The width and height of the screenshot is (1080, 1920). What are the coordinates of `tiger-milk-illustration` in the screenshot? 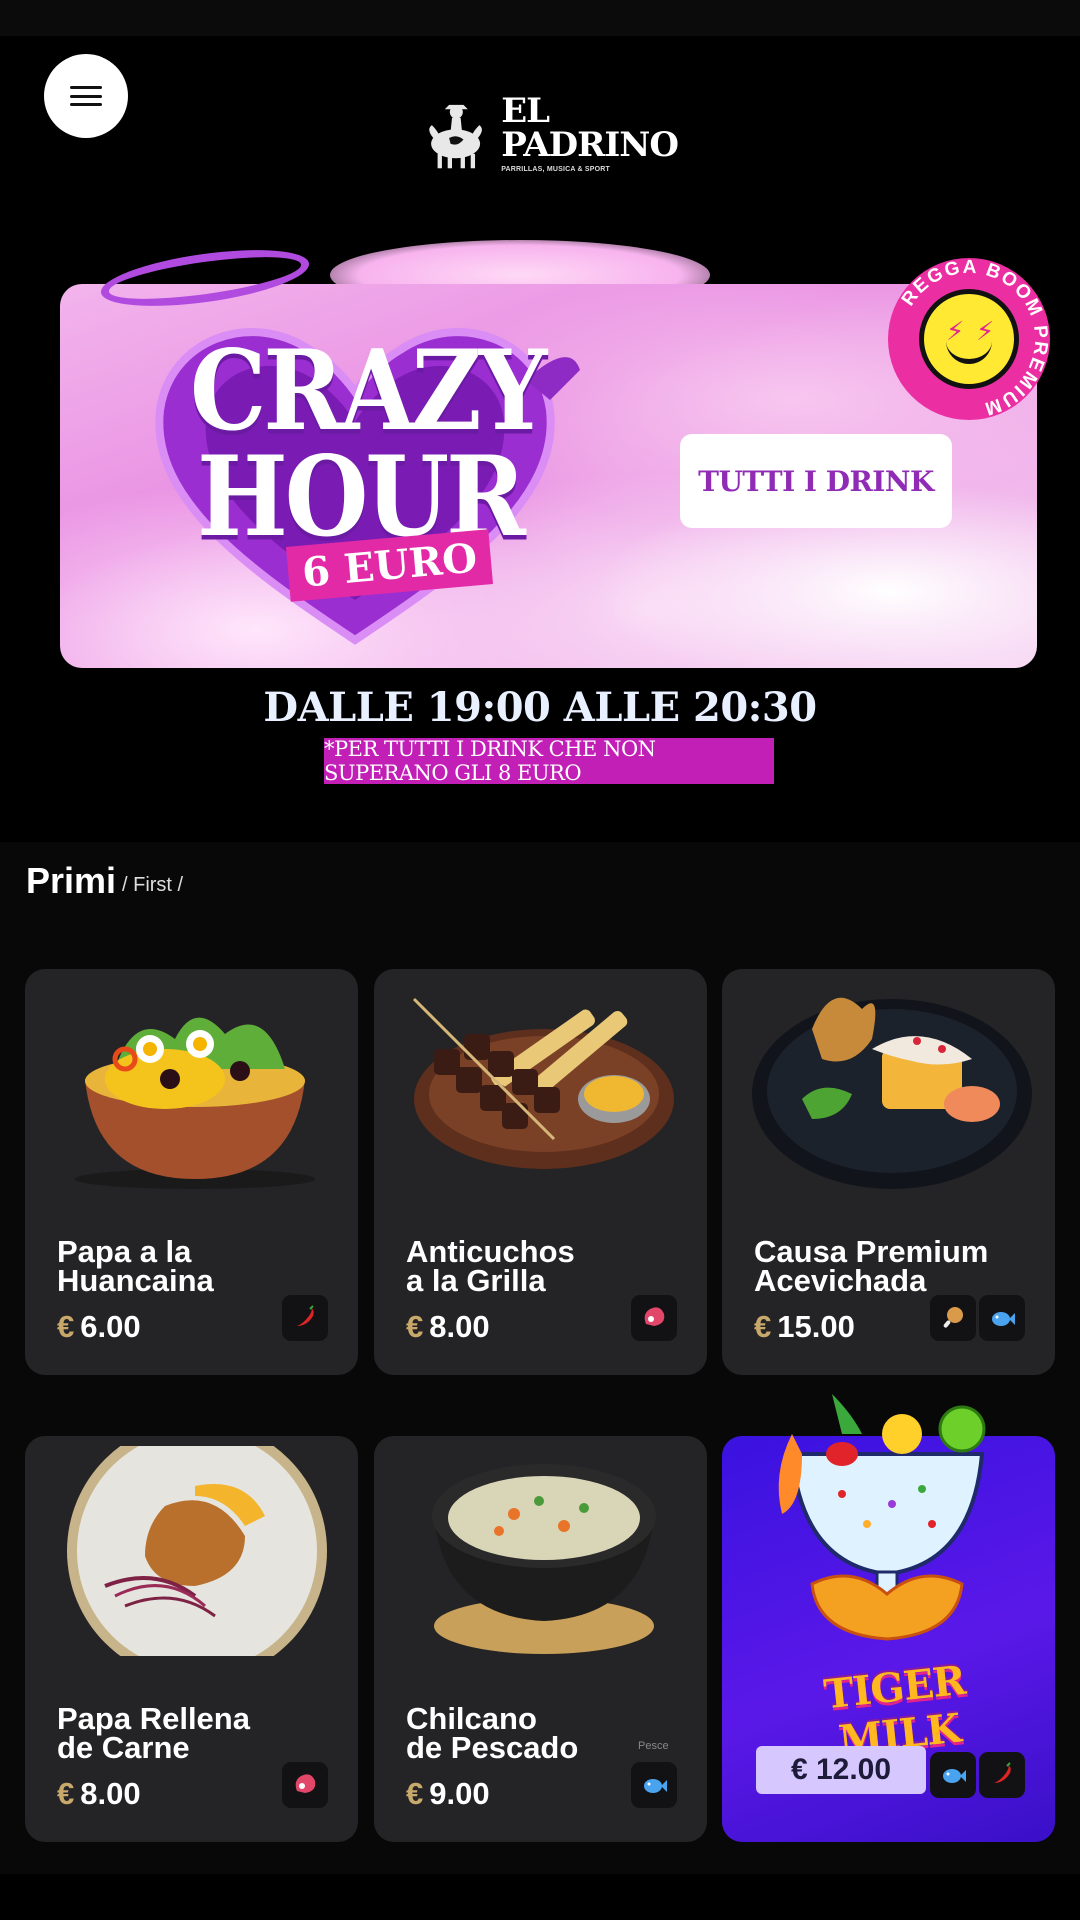 It's located at (882, 1517).